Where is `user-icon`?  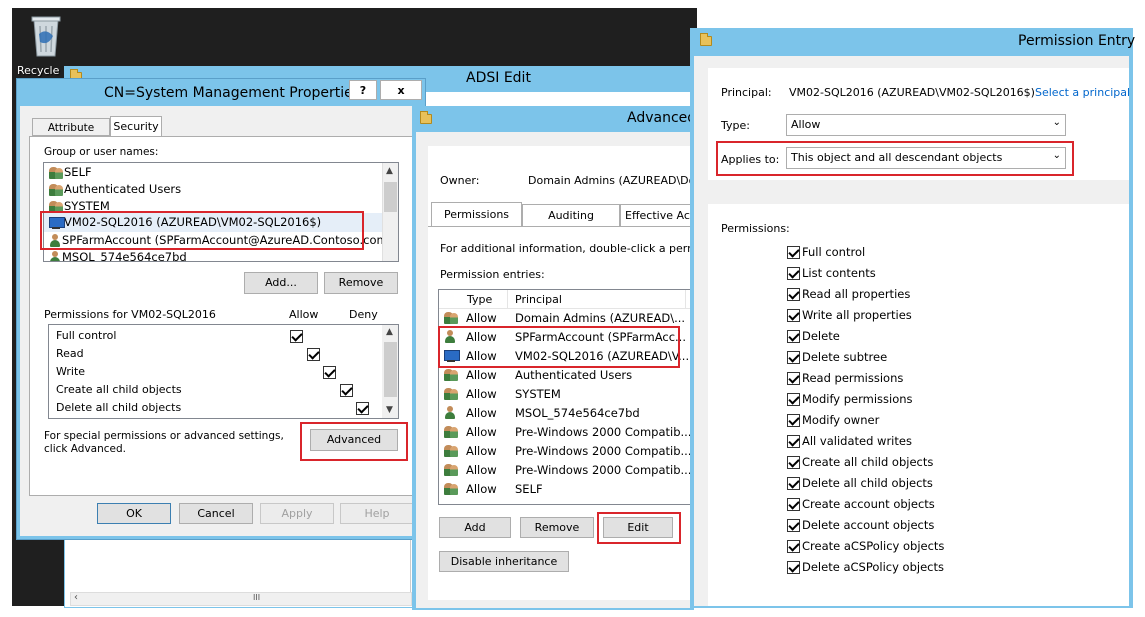 user-icon is located at coordinates (55, 255).